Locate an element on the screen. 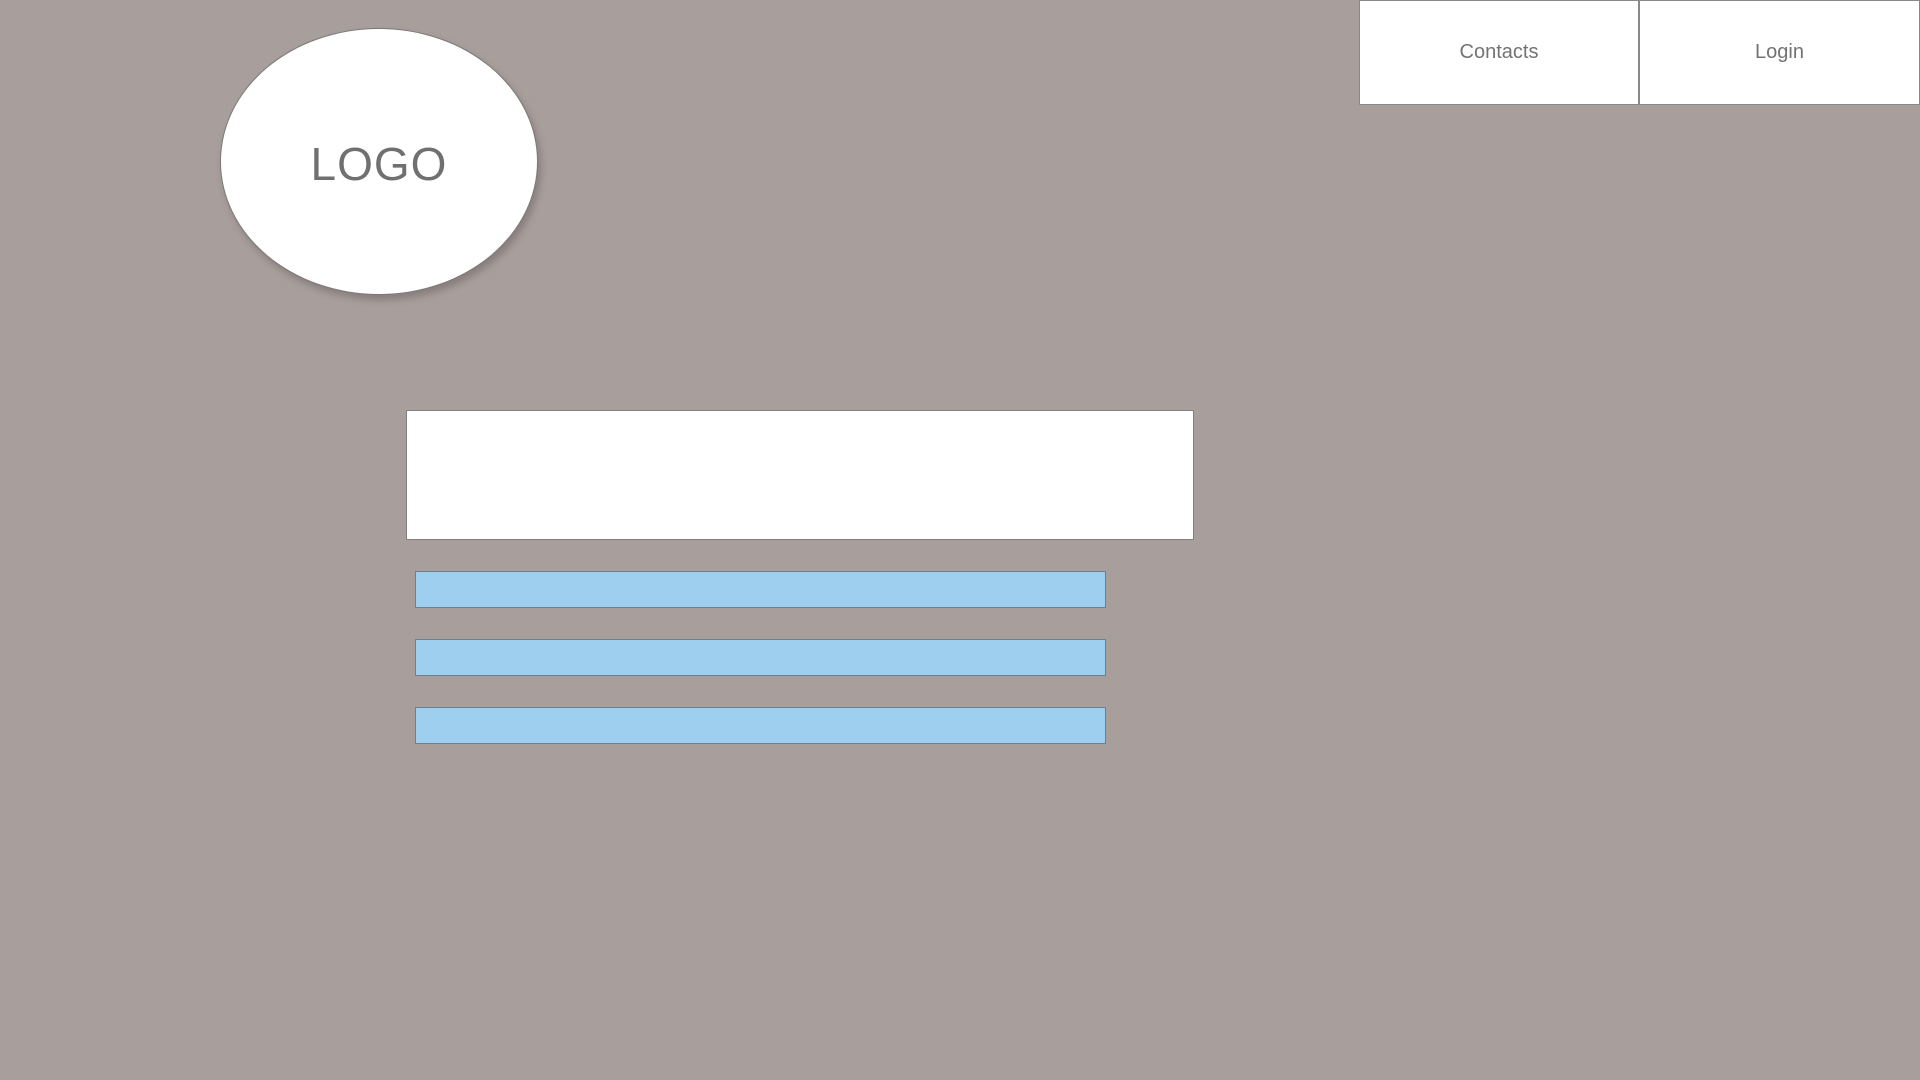 This screenshot has height=1080, width=1920. main-content-panel is located at coordinates (800, 475).